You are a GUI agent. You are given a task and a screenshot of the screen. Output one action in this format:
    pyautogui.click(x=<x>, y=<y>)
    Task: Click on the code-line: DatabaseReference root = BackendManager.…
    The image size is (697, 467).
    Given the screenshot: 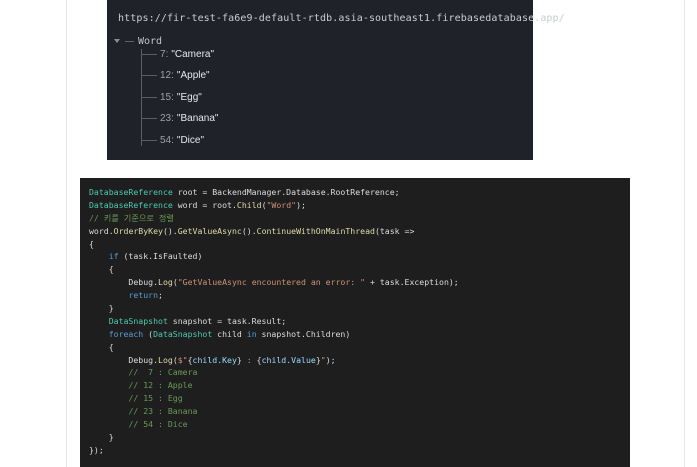 What is the action you would take?
    pyautogui.click(x=274, y=192)
    